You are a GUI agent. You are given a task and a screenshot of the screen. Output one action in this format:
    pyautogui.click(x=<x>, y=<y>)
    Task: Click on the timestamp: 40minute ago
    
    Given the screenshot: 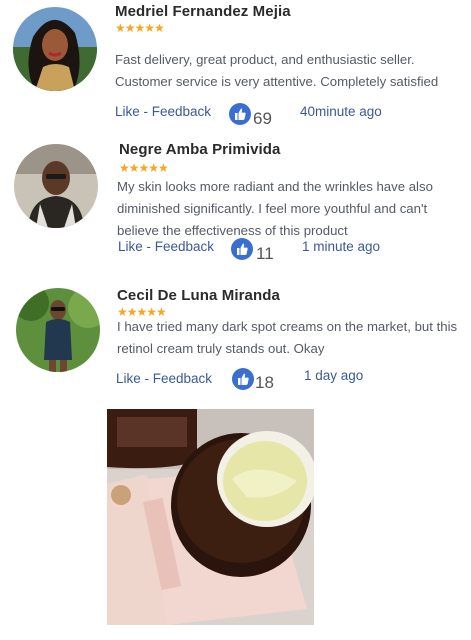 What is the action you would take?
    pyautogui.click(x=341, y=111)
    